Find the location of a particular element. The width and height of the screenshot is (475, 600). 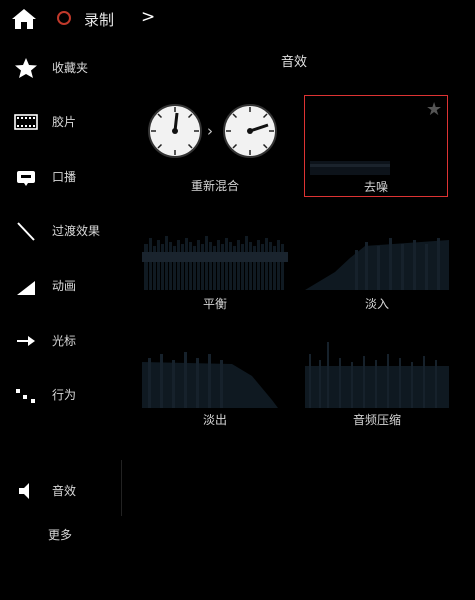

effect-card-fade-out: 淡出 is located at coordinates (215, 385).